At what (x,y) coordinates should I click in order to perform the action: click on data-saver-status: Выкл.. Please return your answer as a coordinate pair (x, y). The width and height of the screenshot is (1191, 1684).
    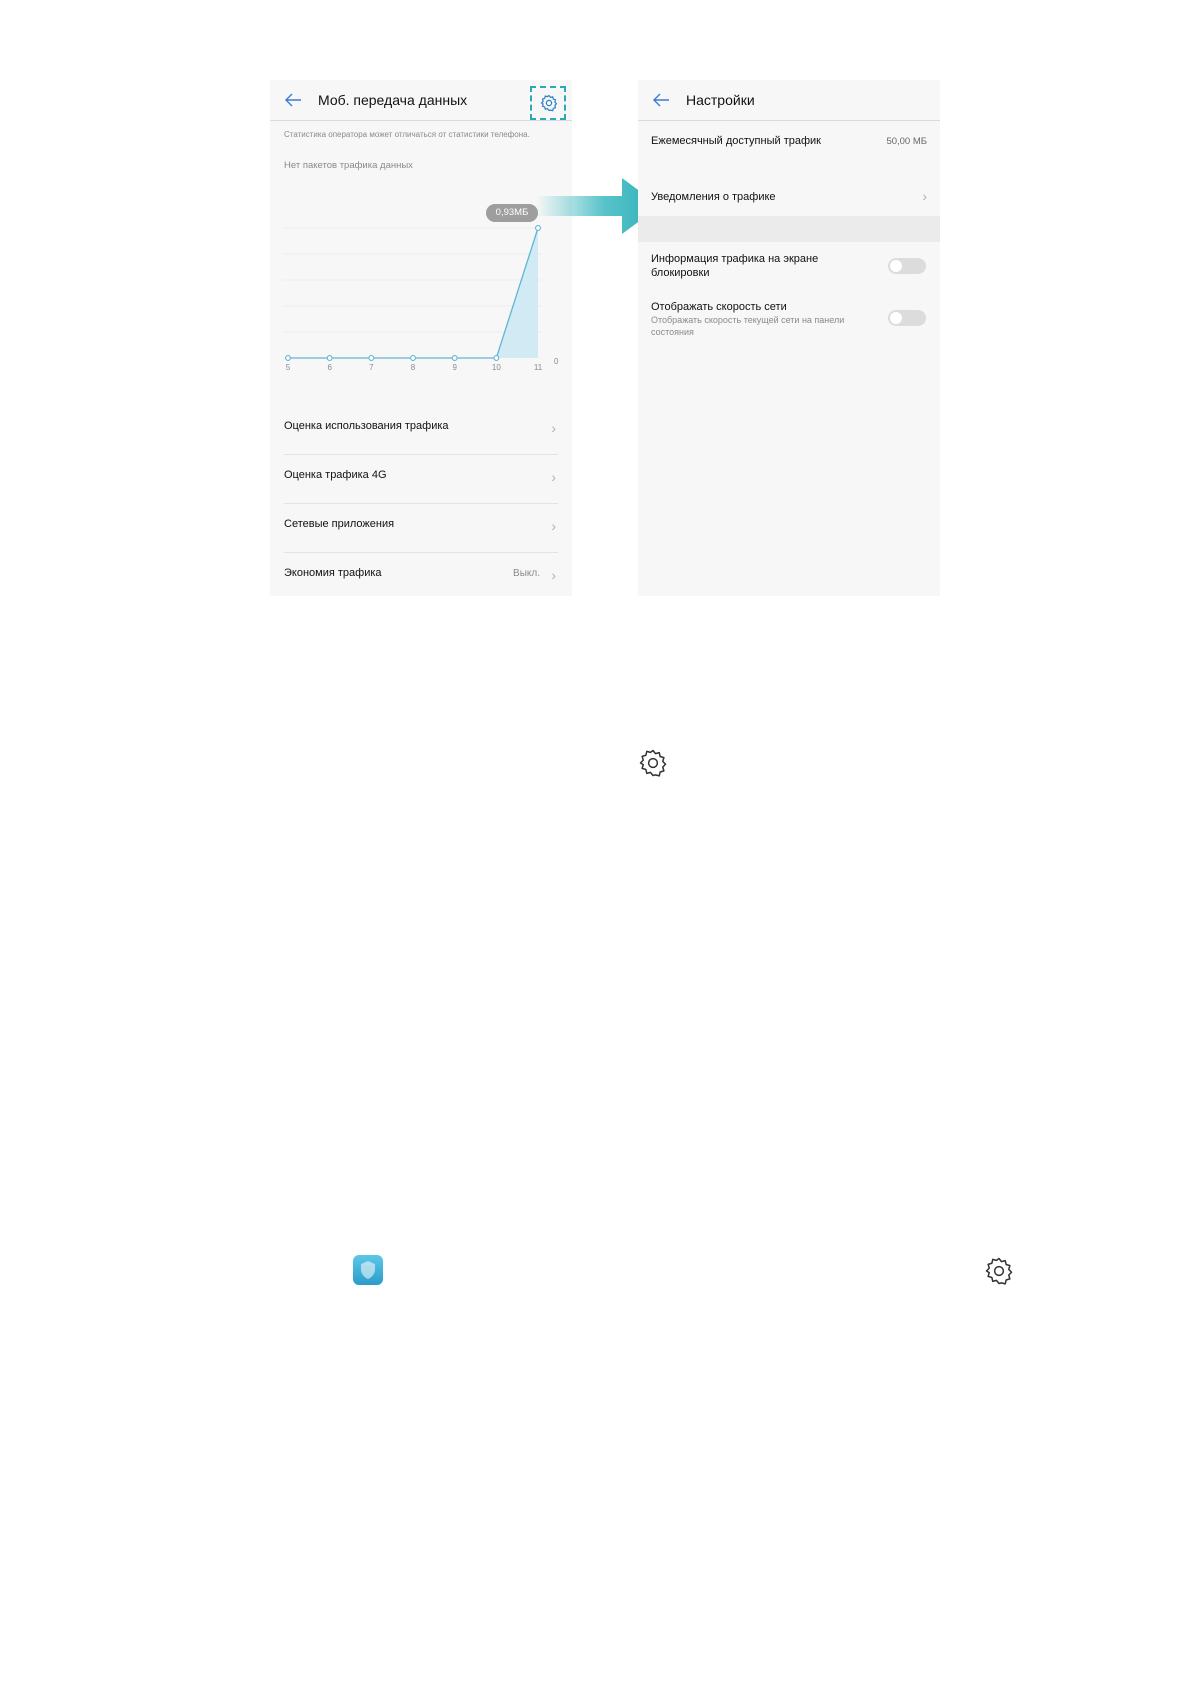
    Looking at the image, I should click on (526, 573).